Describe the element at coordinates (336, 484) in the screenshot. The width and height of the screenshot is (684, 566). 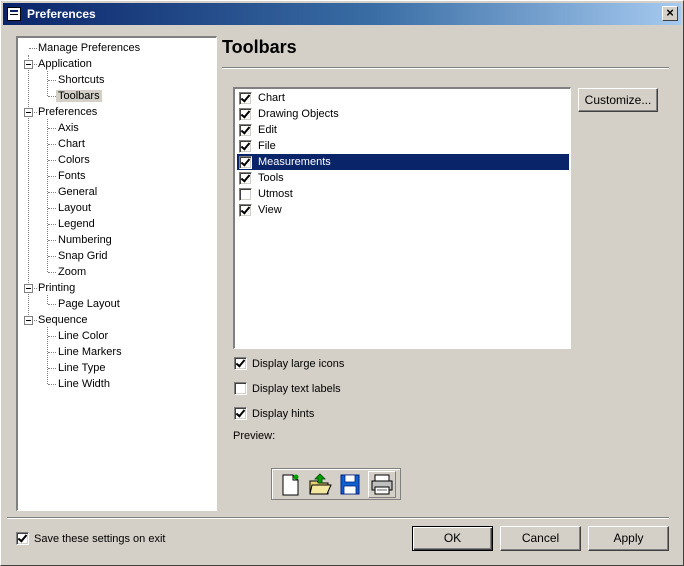
I see `preview-toolbar` at that location.